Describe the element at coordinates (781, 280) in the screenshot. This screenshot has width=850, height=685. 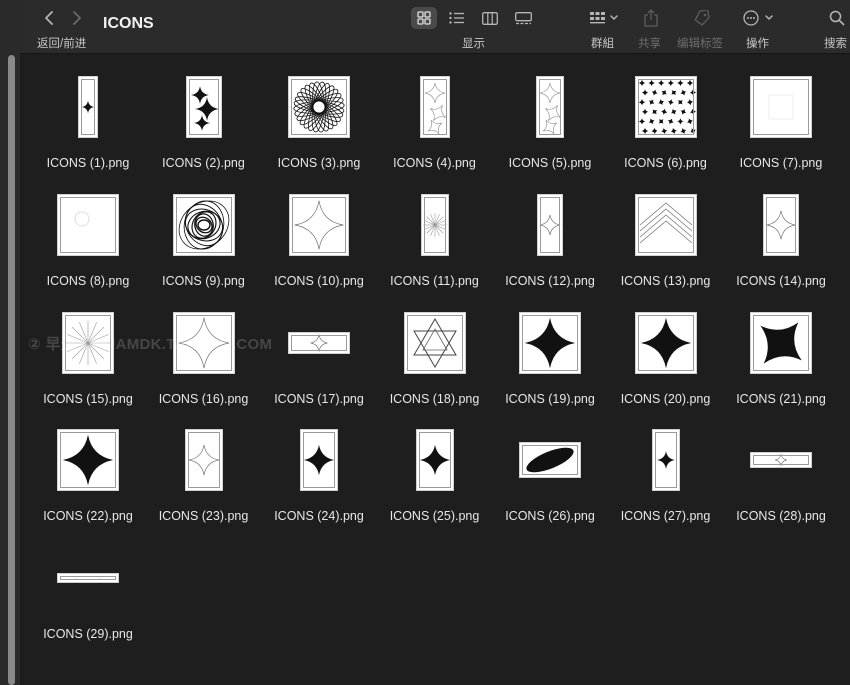
I see `file-name: ICONS (14).png` at that location.